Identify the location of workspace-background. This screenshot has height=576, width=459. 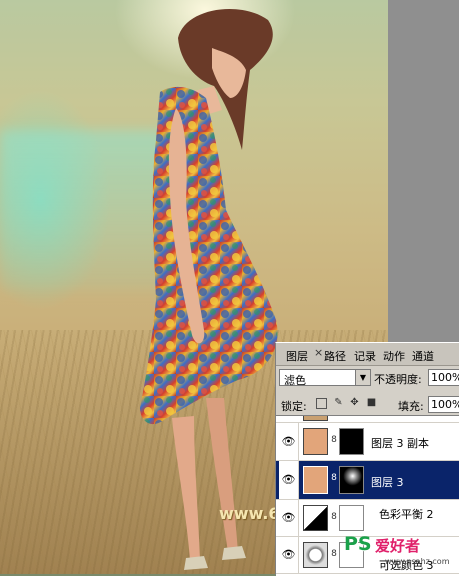
(423, 171).